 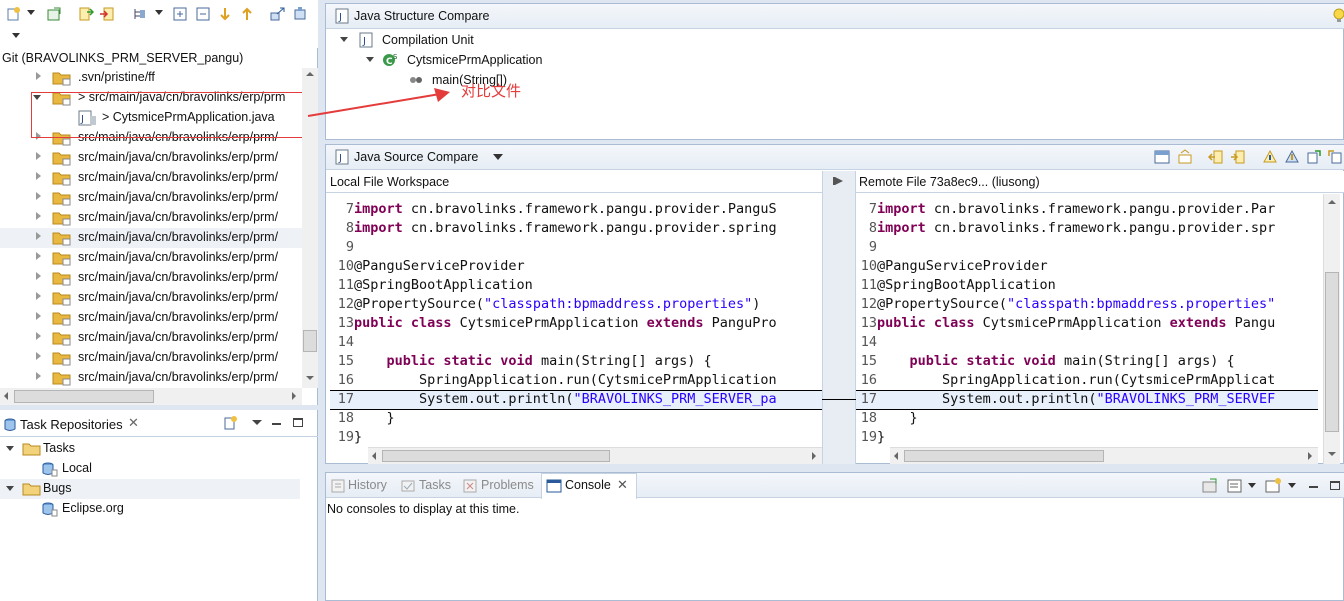 I want to click on link-editor-icon, so click(x=278, y=14).